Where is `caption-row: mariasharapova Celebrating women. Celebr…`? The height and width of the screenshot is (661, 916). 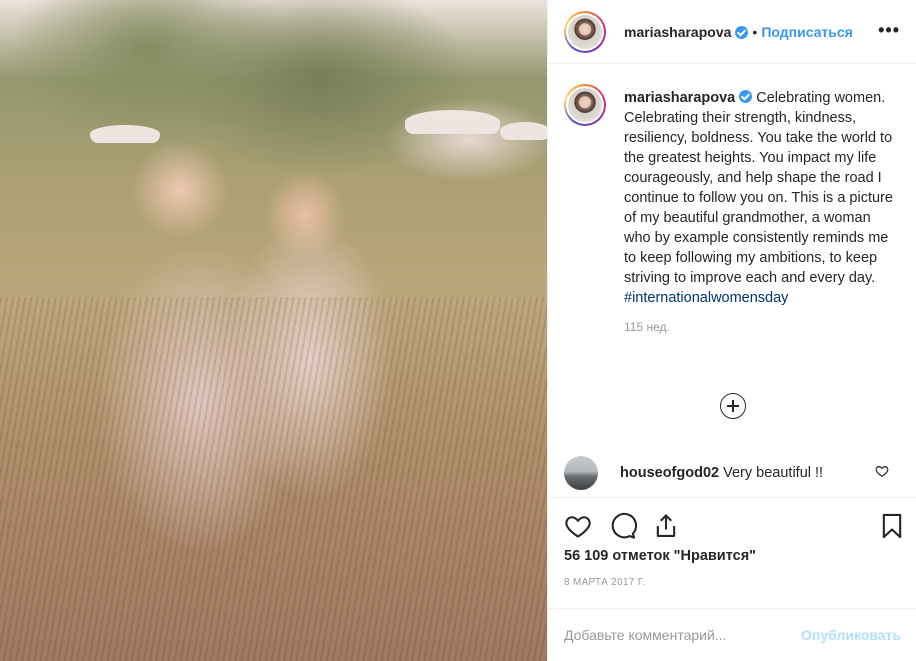
caption-row: mariasharapova Celebrating women. Celebr… is located at coordinates (732, 196).